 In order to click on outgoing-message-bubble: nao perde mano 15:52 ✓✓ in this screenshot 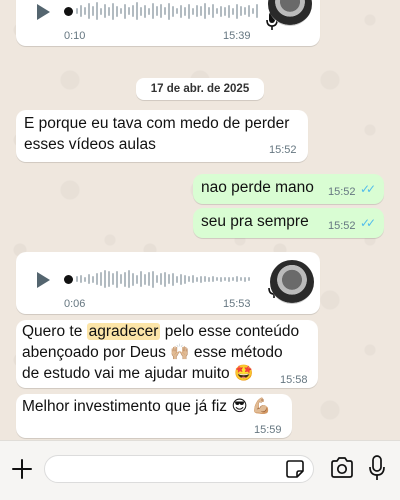, I will do `click(288, 189)`.